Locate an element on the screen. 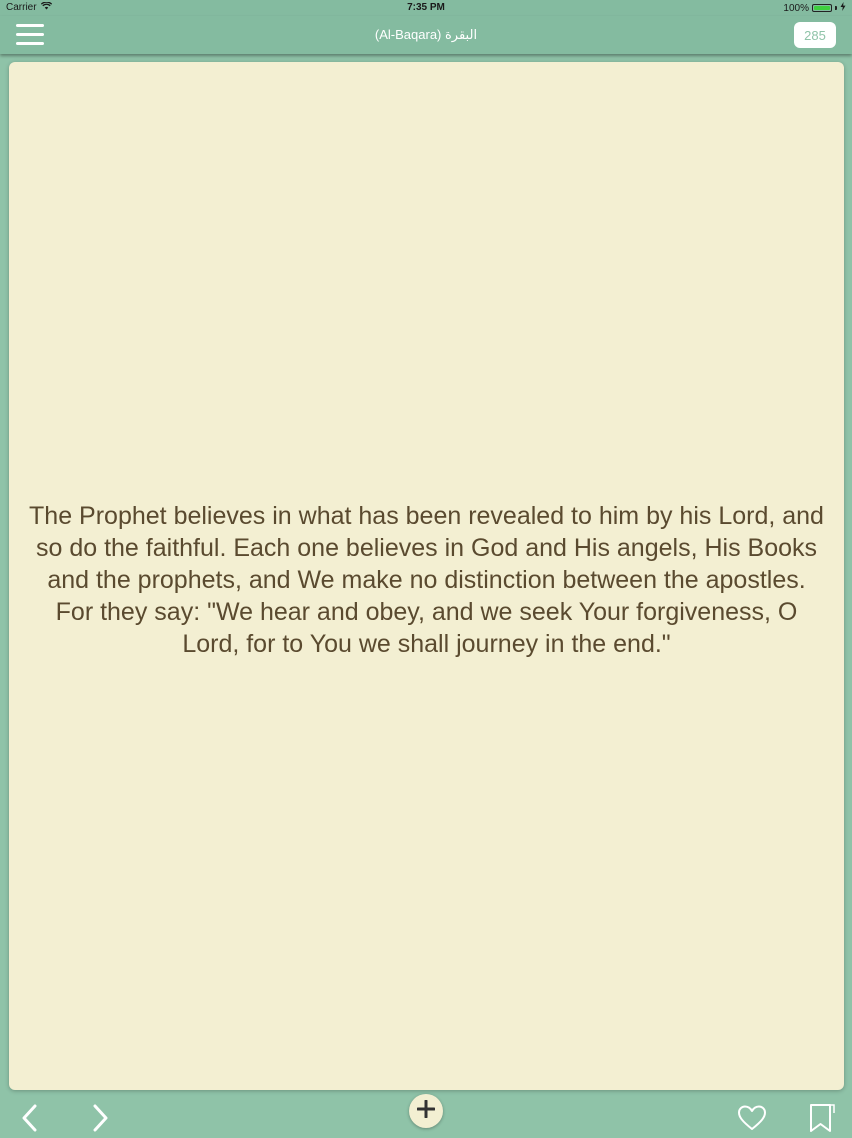 The image size is (852, 1138). heart-icon is located at coordinates (752, 1120).